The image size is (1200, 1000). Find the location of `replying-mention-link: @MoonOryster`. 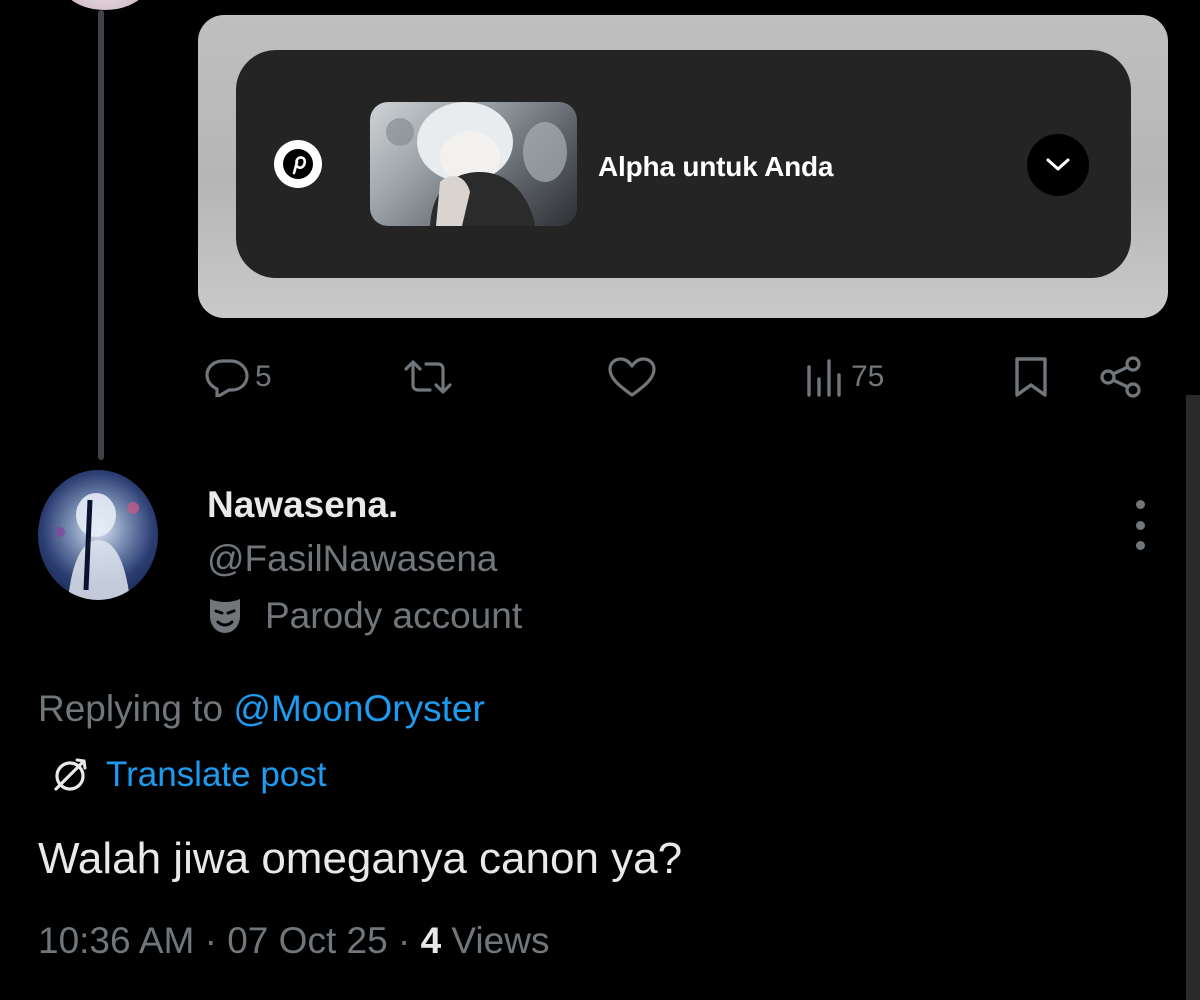

replying-mention-link: @MoonOryster is located at coordinates (358, 708).